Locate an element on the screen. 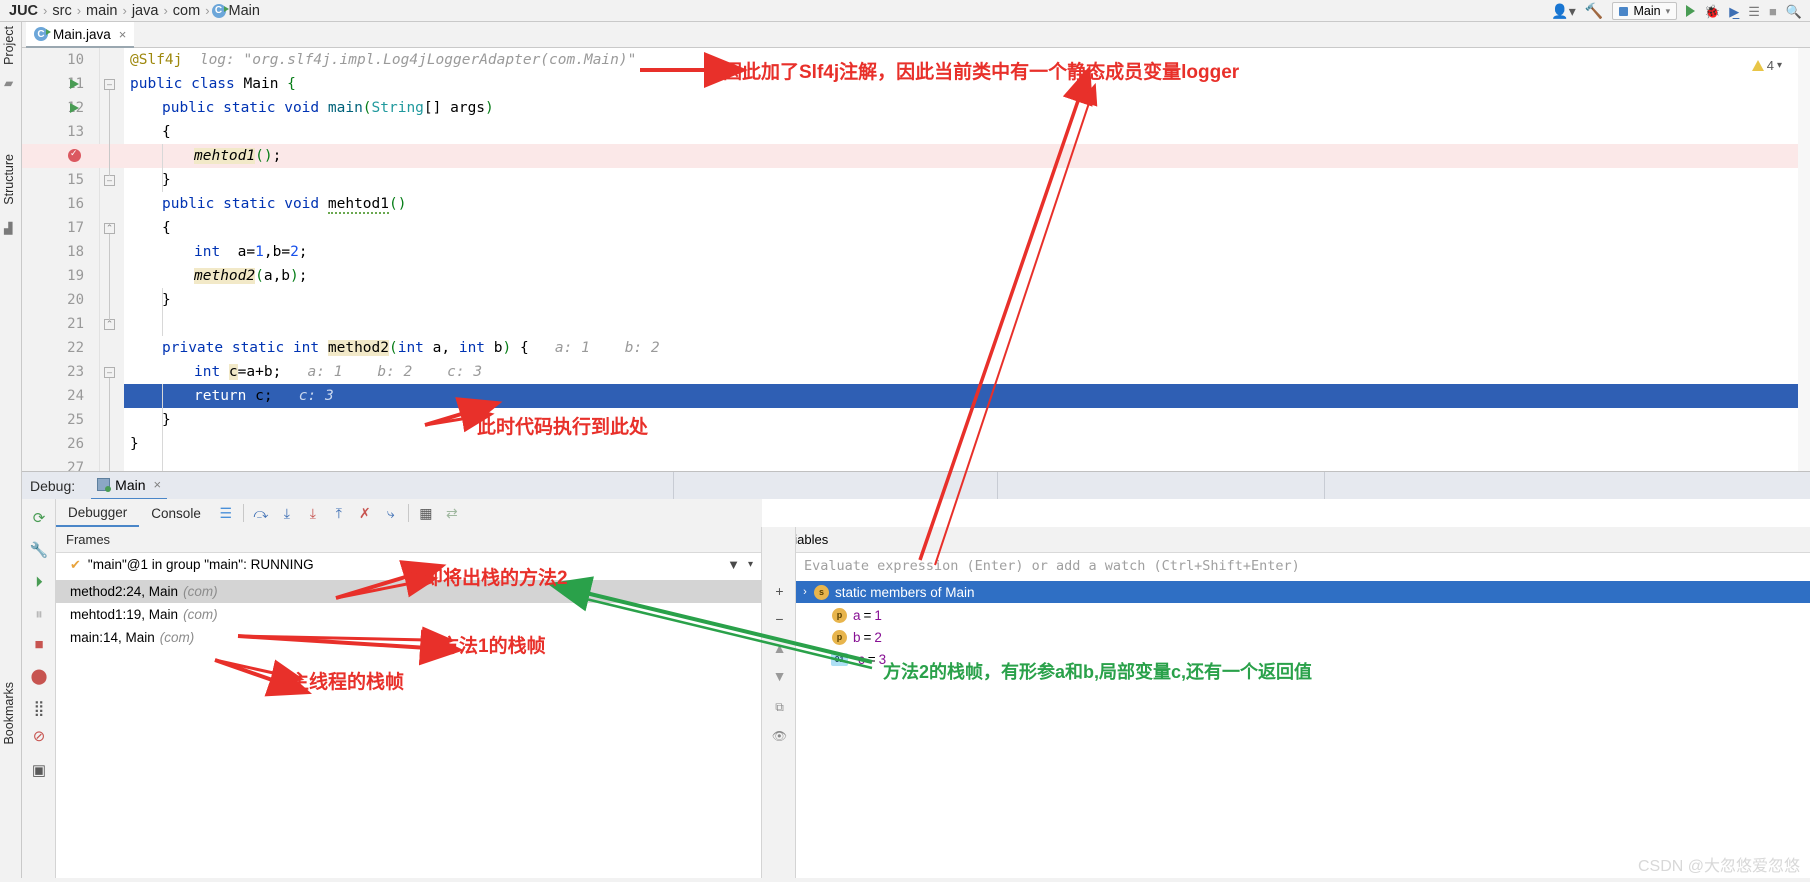 The width and height of the screenshot is (1810, 882). filter-icon: ▼ is located at coordinates (733, 564).